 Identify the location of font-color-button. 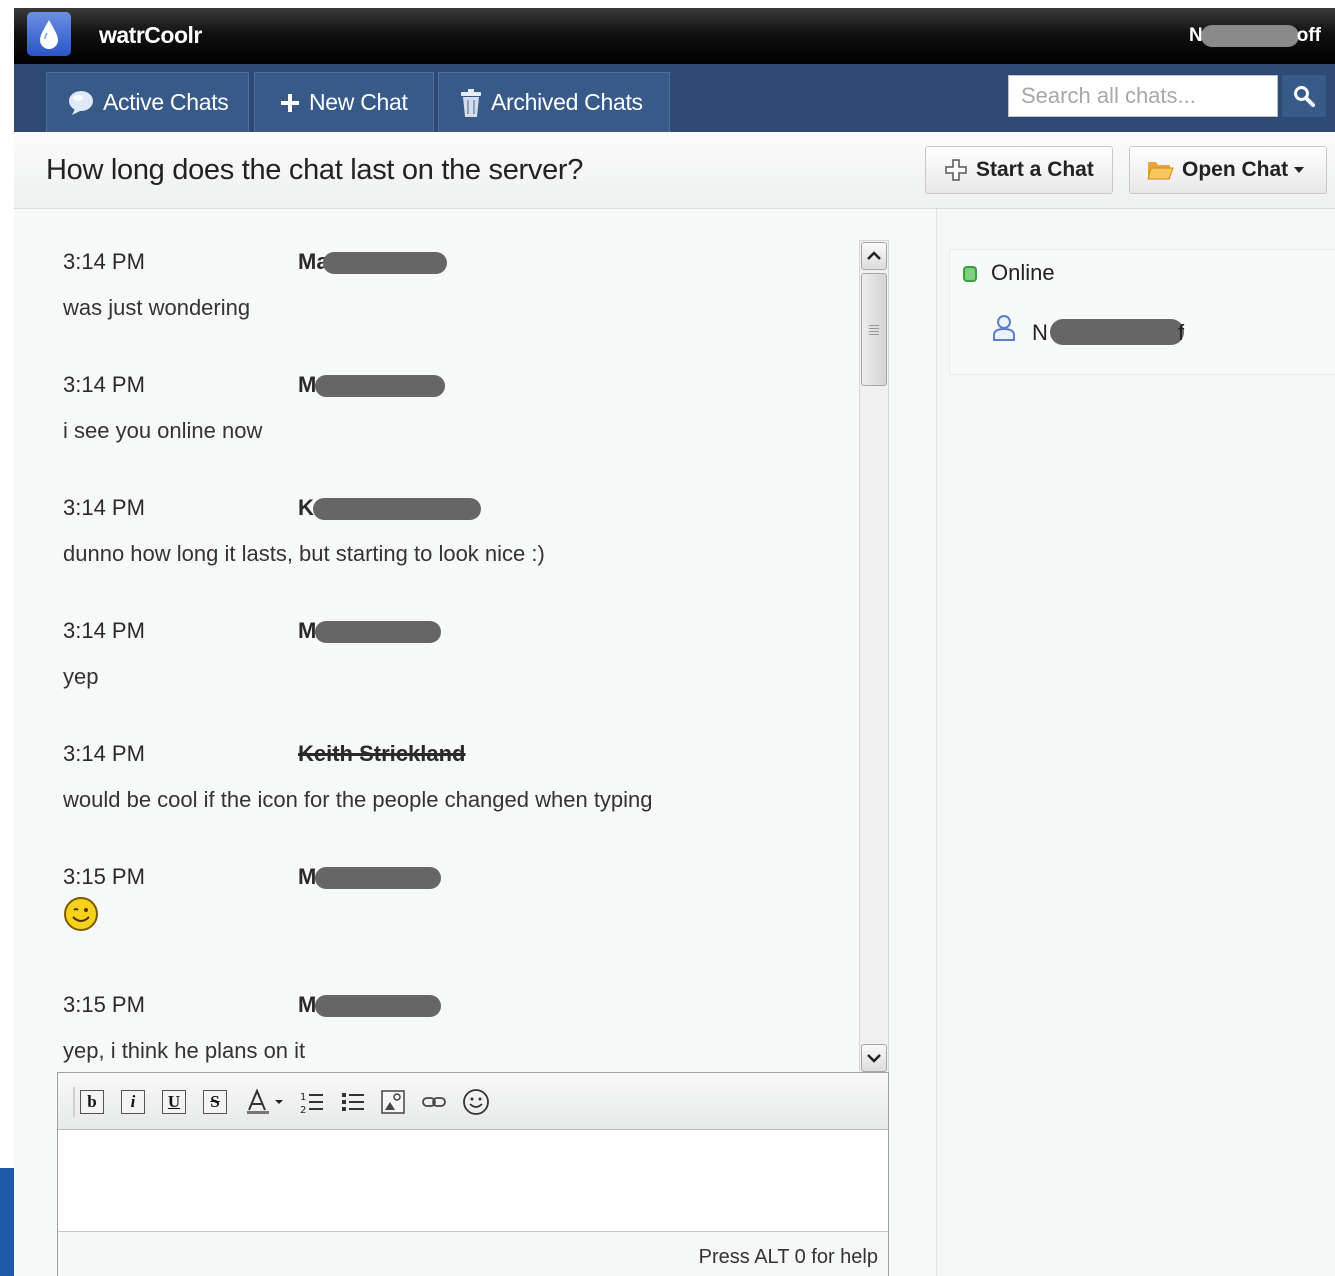
(267, 1102).